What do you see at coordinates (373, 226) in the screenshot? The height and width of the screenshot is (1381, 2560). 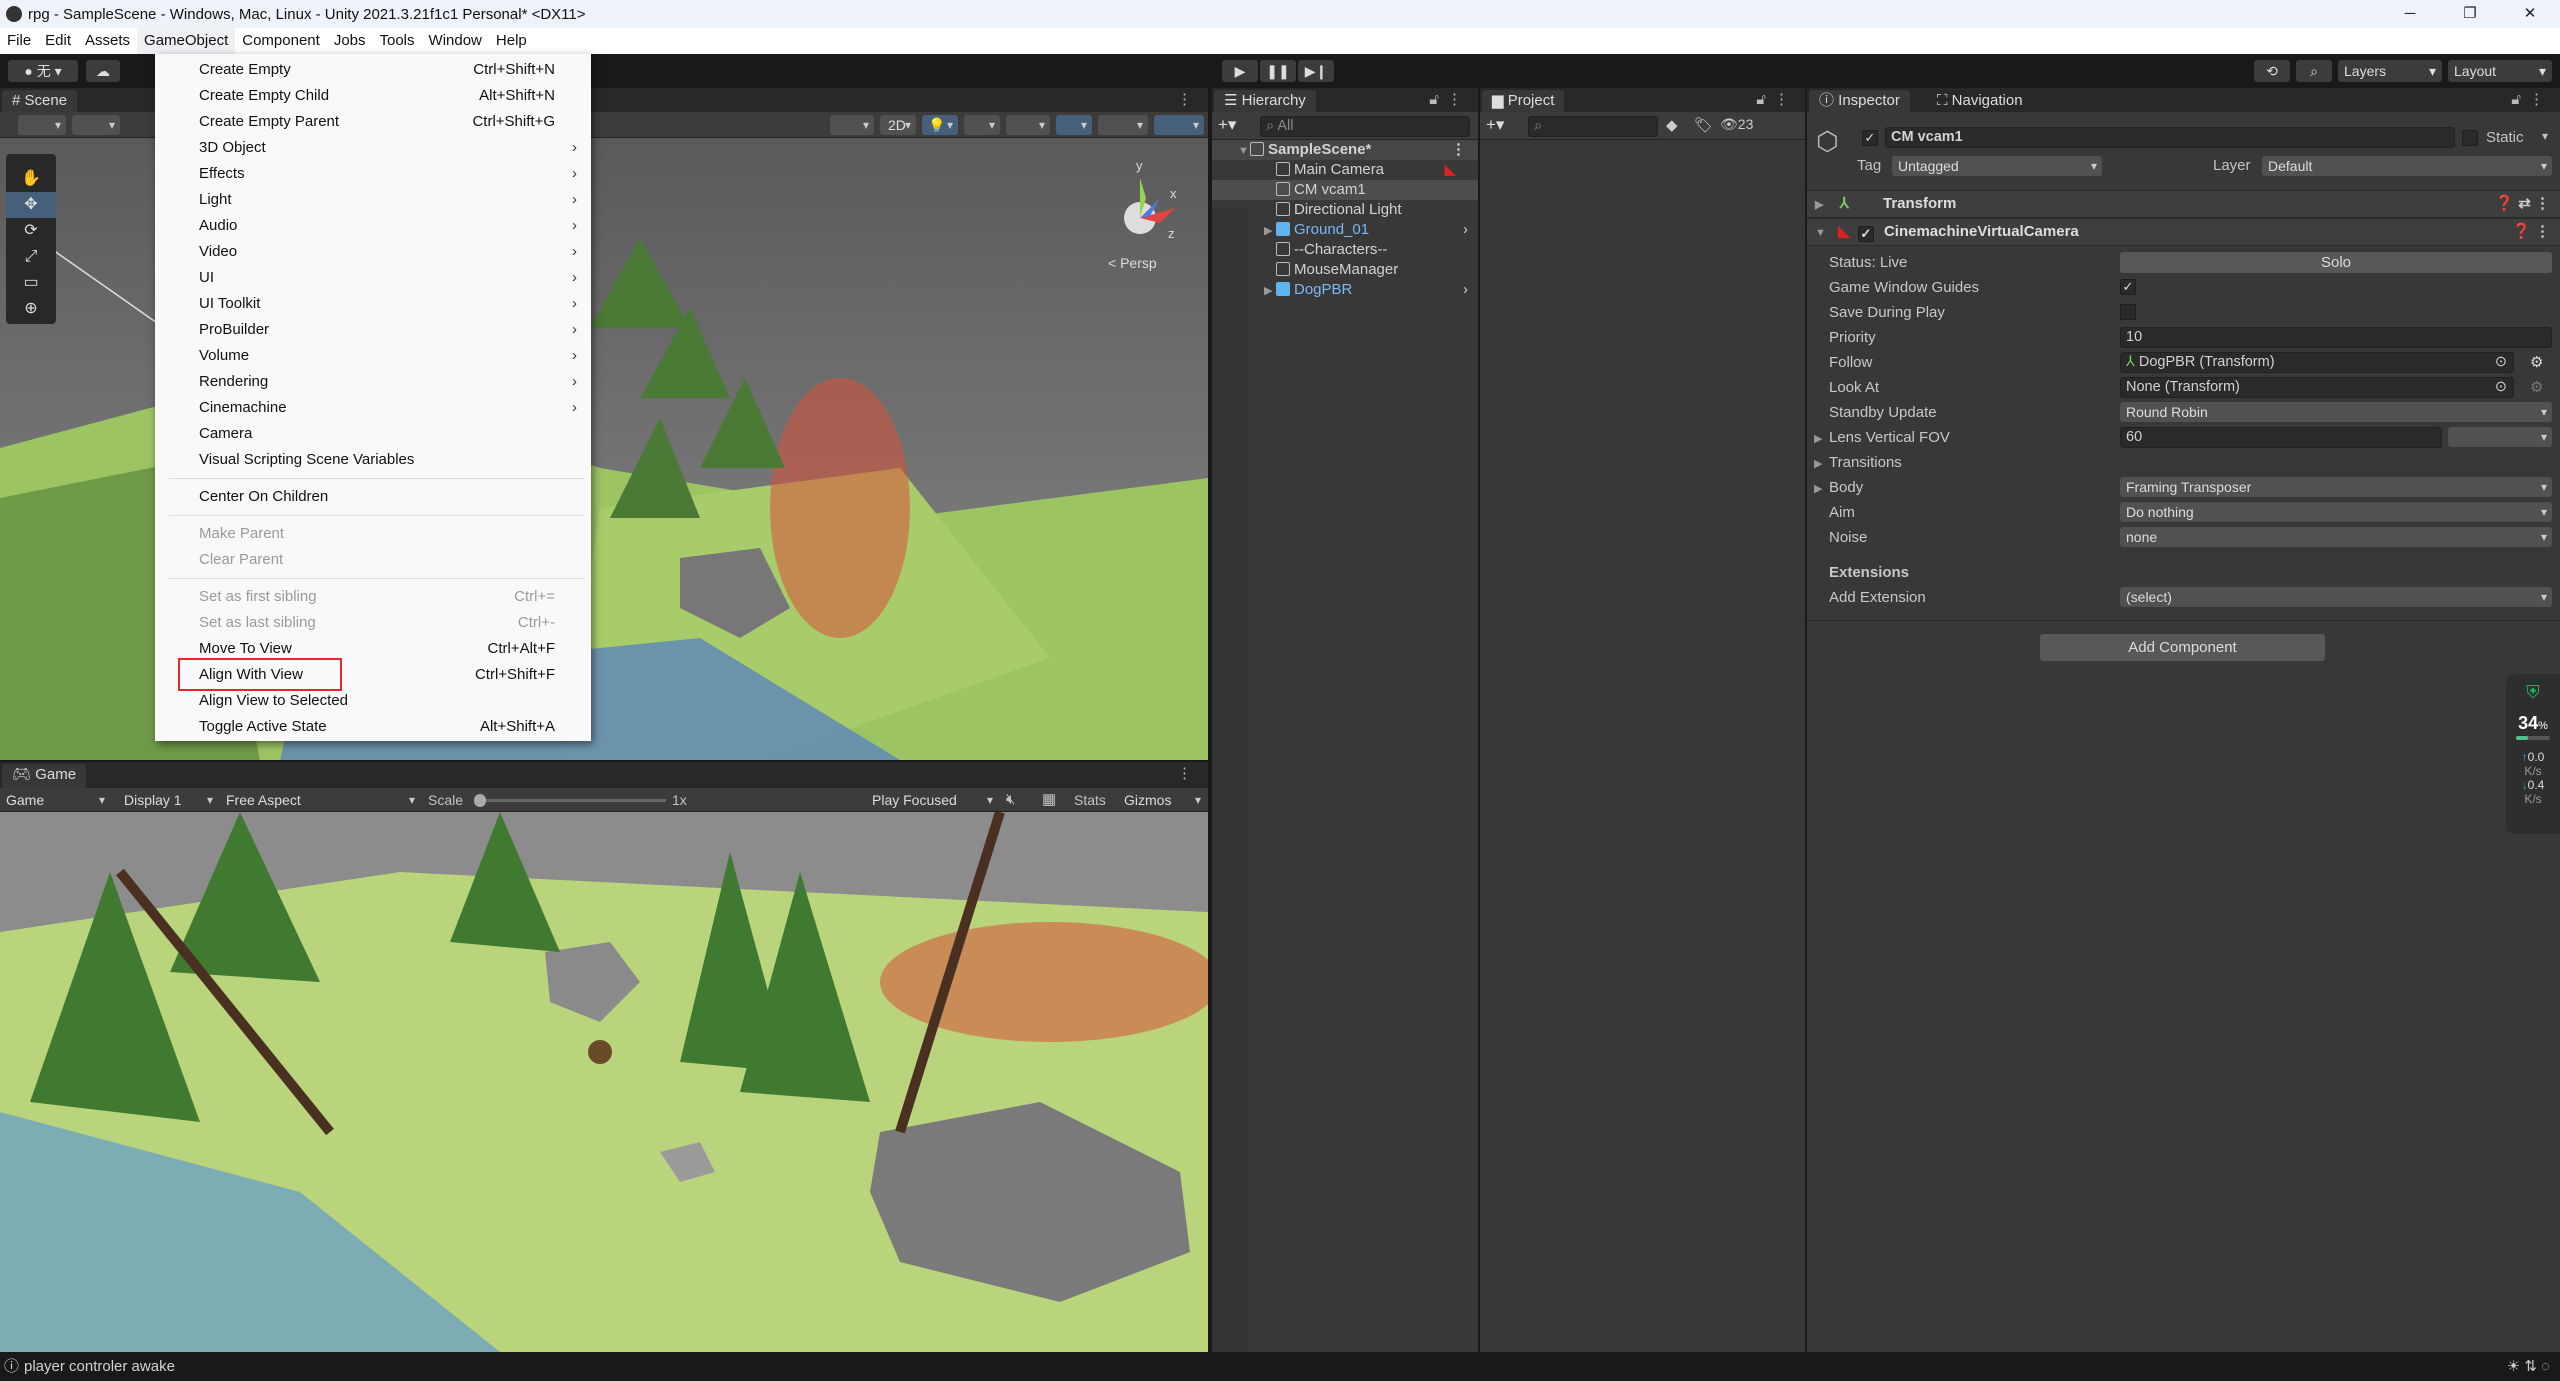 I see `menu-item-audio: Audio ›` at bounding box center [373, 226].